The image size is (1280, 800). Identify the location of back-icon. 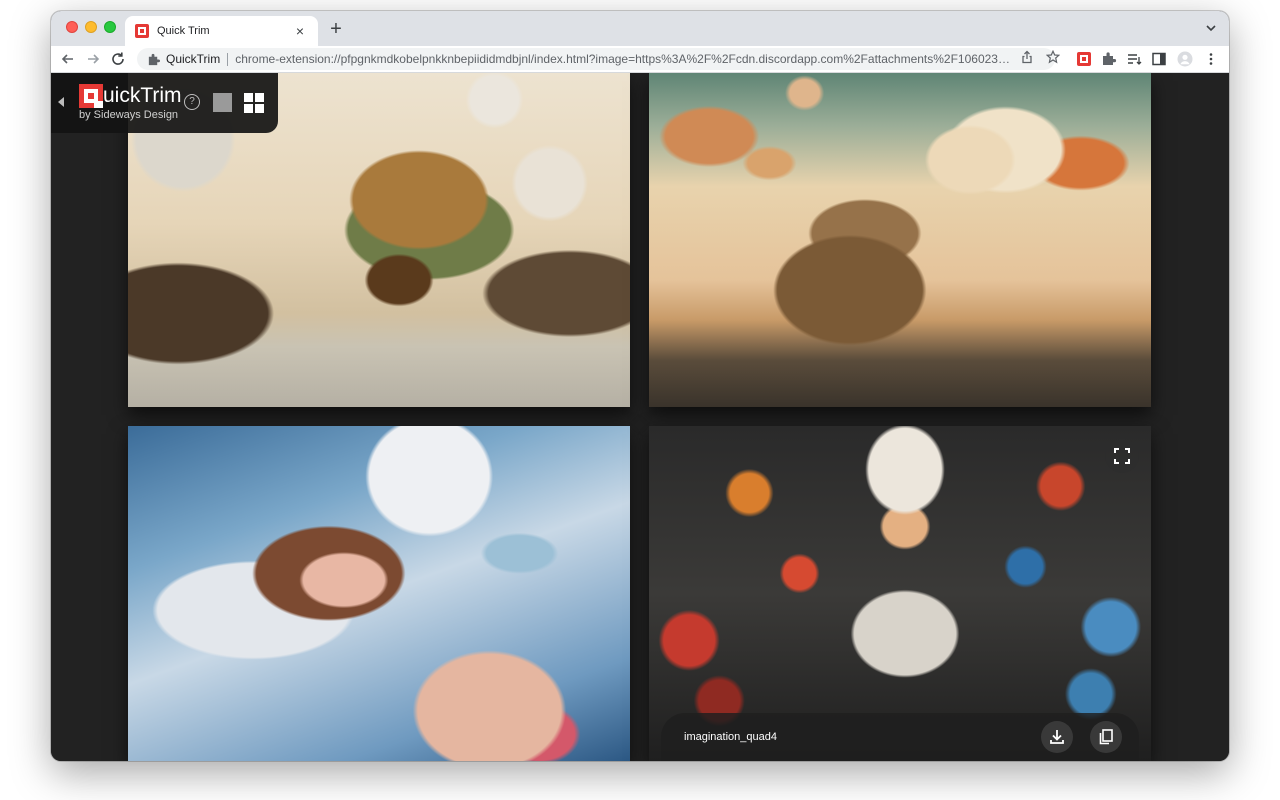
(68, 59).